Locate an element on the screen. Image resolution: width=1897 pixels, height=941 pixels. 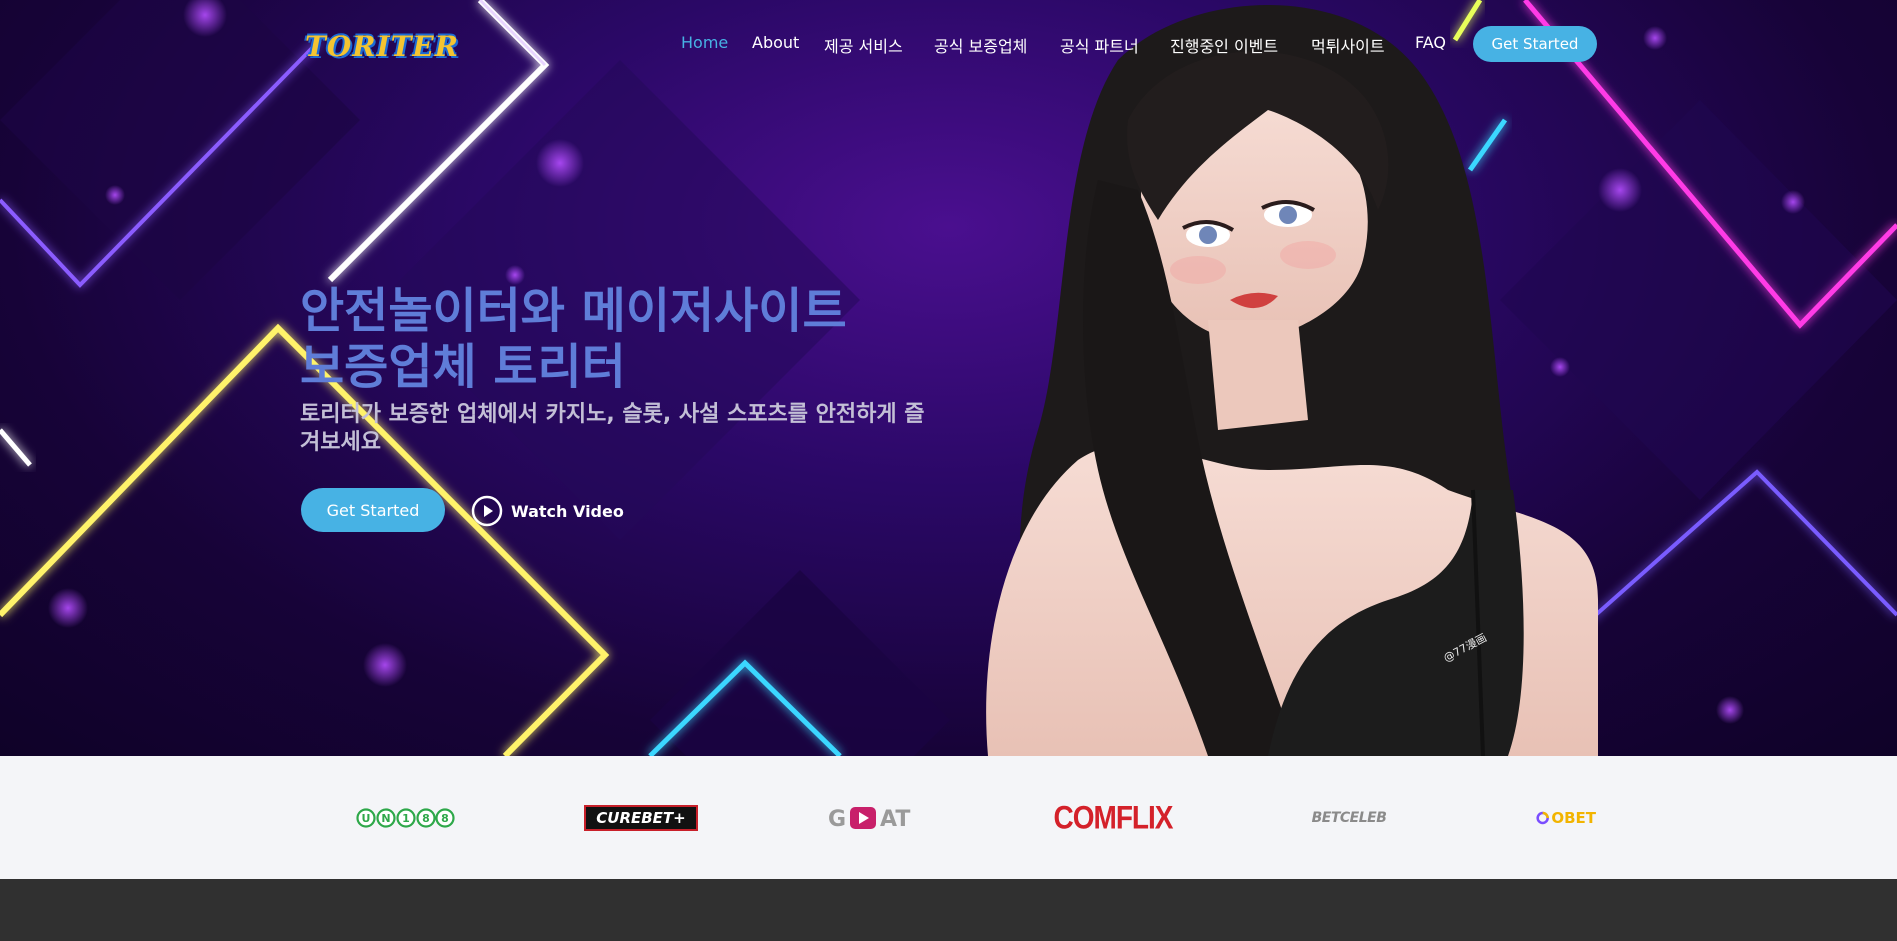
nav-official-partners-verified: 공식 보증업체 is located at coordinates (980, 45).